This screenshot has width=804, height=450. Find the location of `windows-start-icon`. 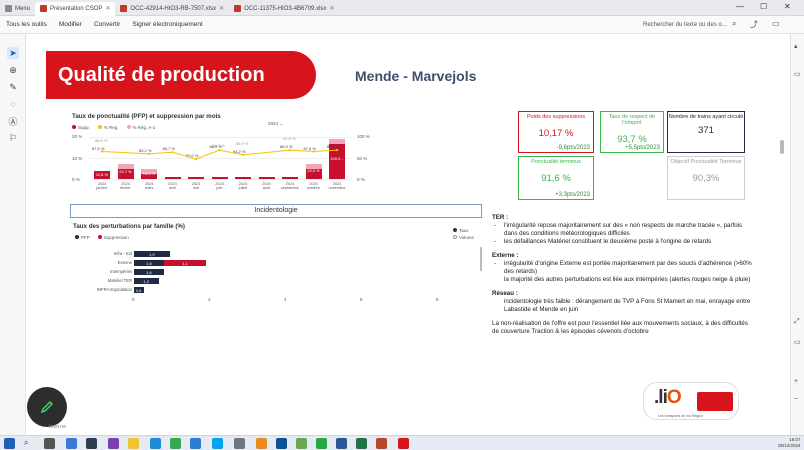

windows-start-icon is located at coordinates (9, 443).